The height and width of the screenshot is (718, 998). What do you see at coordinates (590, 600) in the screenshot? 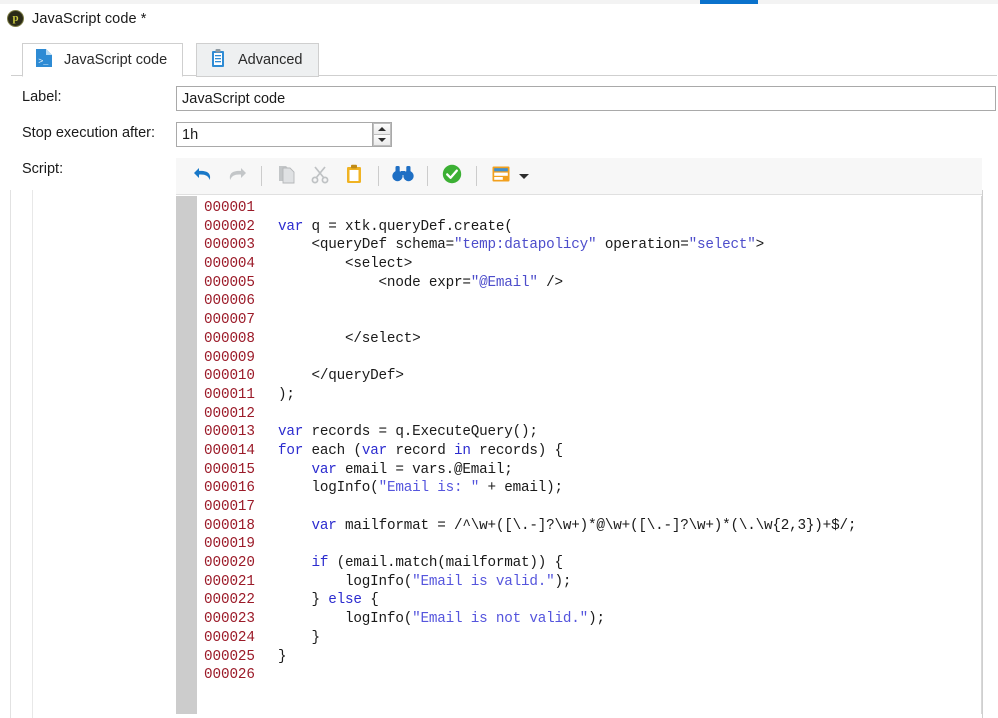
I see `code-line: 000022 } else {` at bounding box center [590, 600].